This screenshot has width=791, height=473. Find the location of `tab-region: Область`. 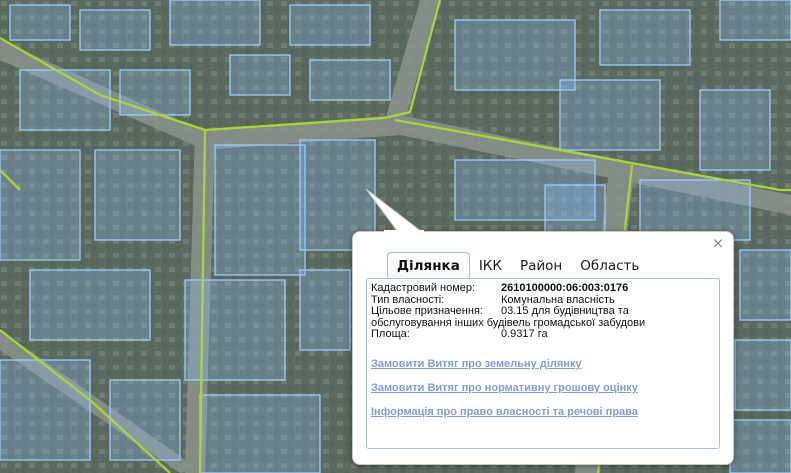

tab-region: Область is located at coordinates (609, 266).